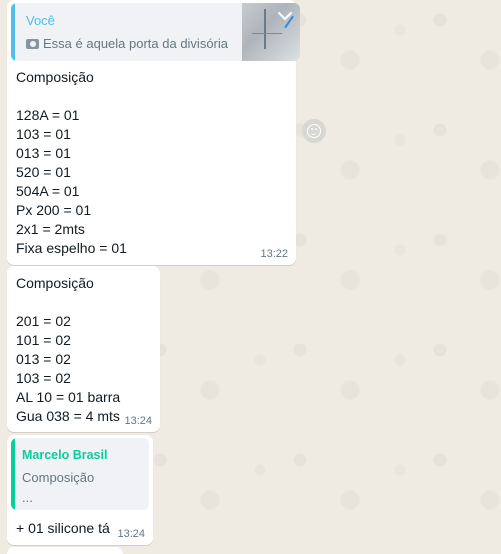 This screenshot has height=554, width=501. What do you see at coordinates (65, 550) in the screenshot?
I see `message-bubble-partial` at bounding box center [65, 550].